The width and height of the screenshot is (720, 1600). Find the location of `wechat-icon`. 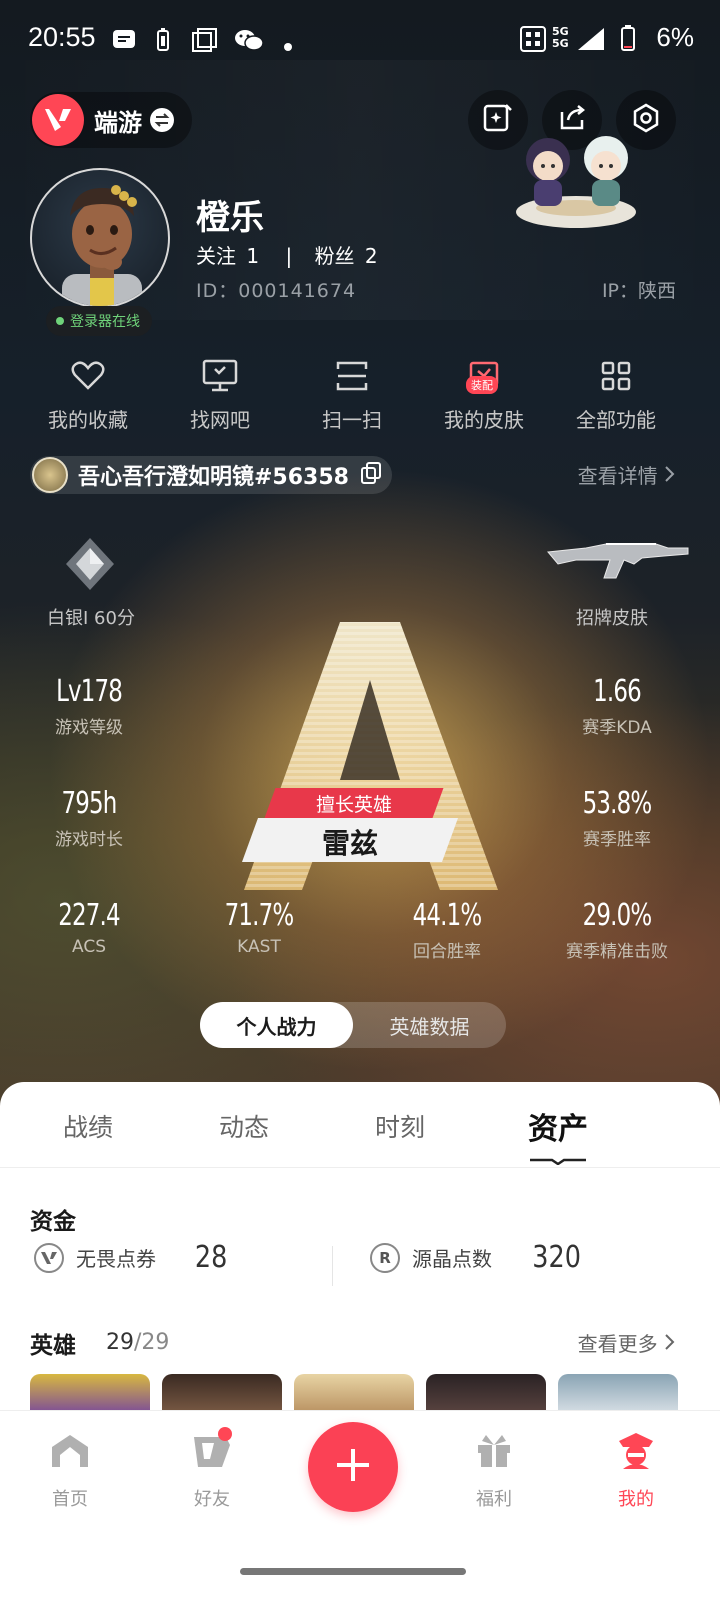

wechat-icon is located at coordinates (249, 42).